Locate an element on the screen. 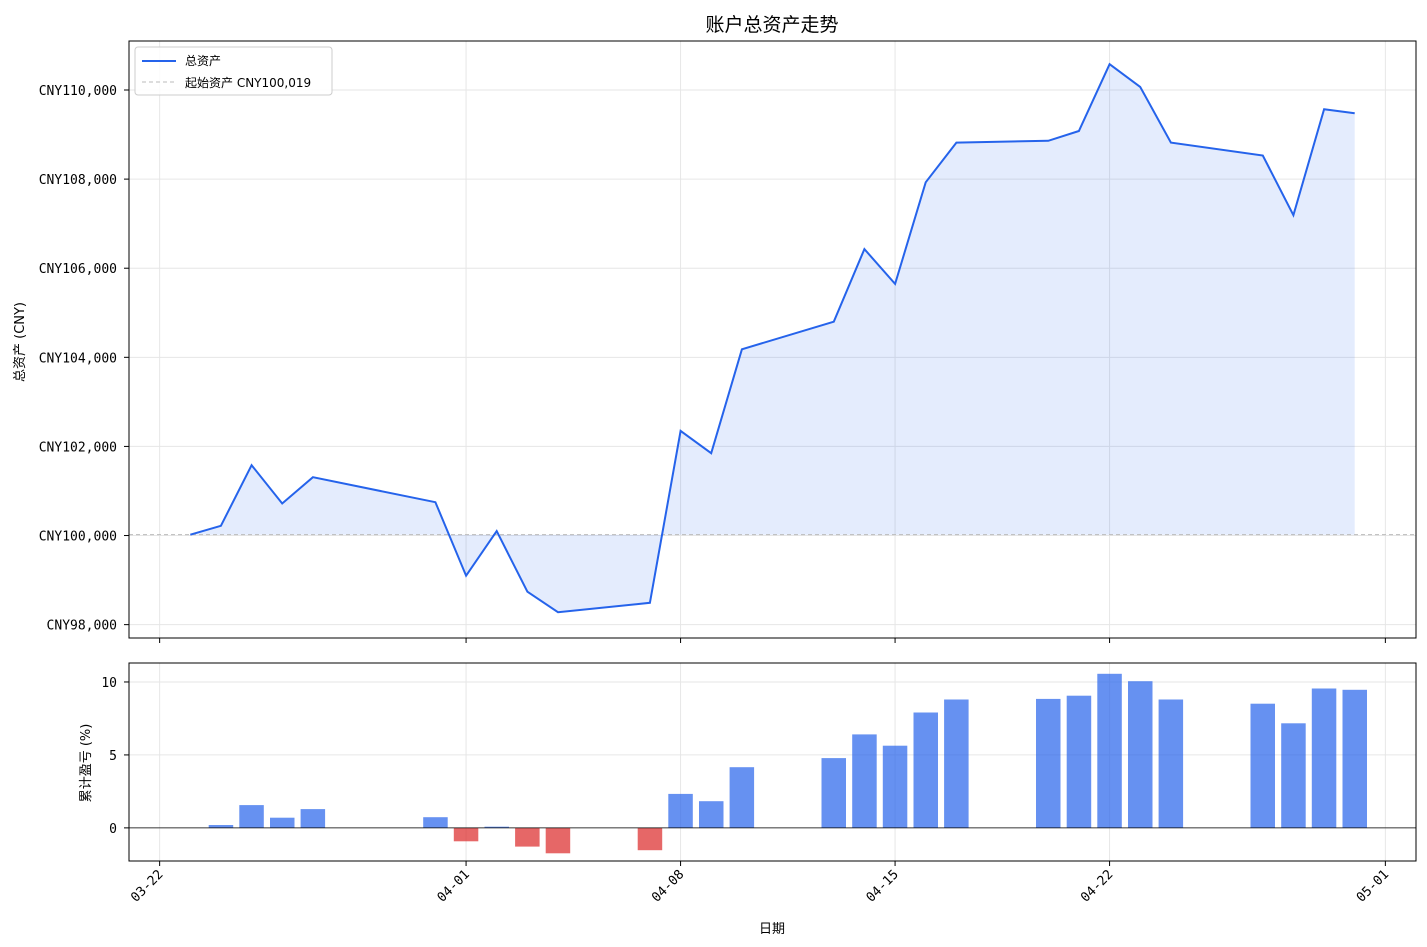  x-tick-label: 03-22 is located at coordinates (147, 886).